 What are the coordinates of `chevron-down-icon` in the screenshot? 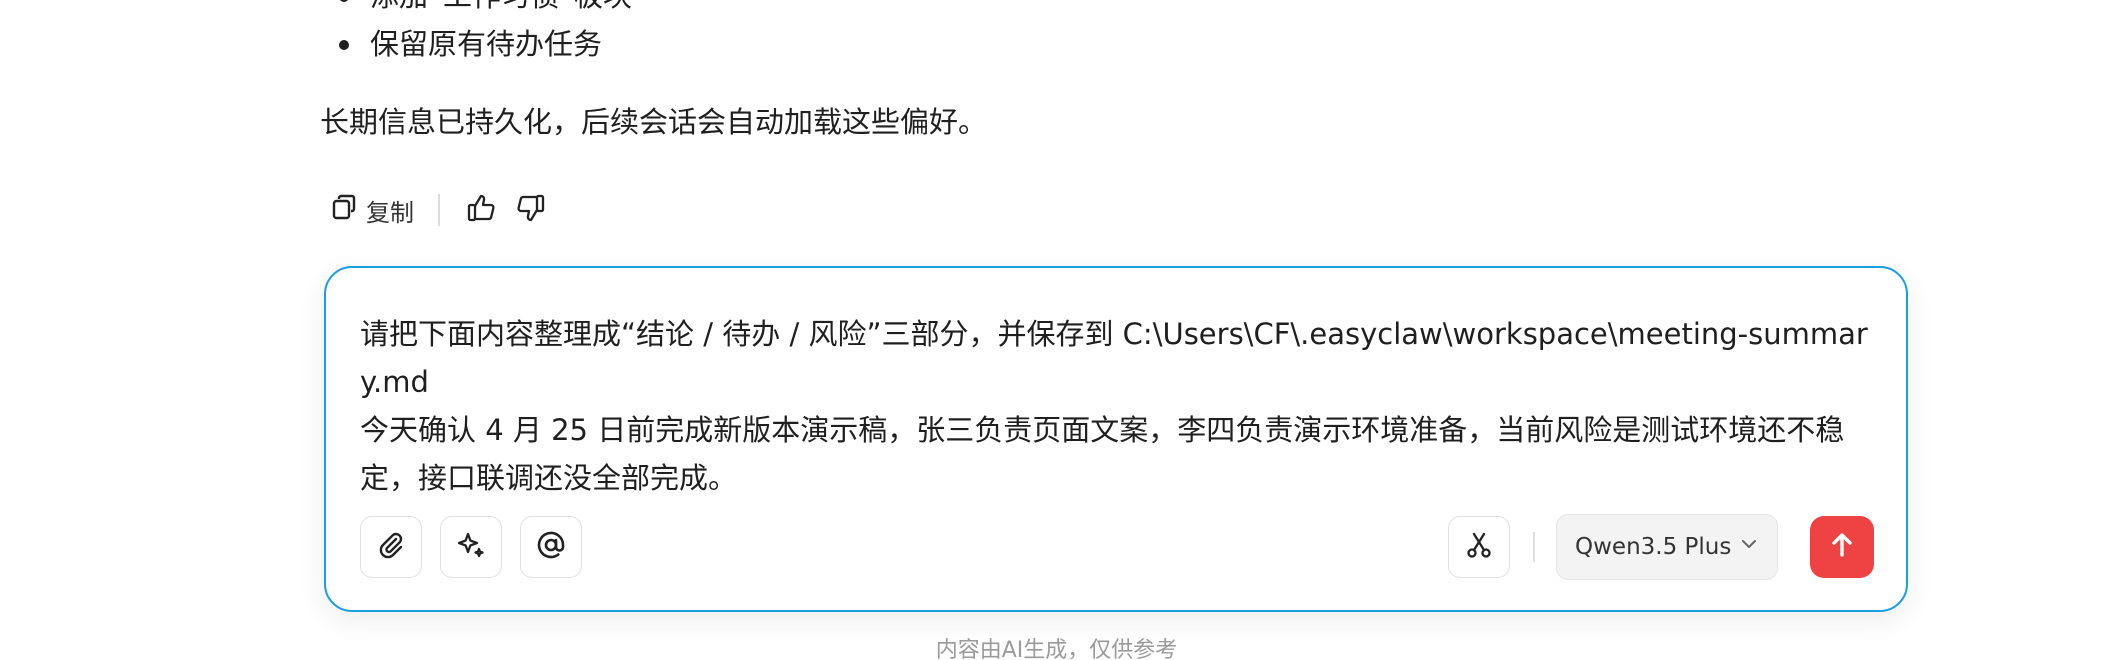 It's located at (1749, 547).